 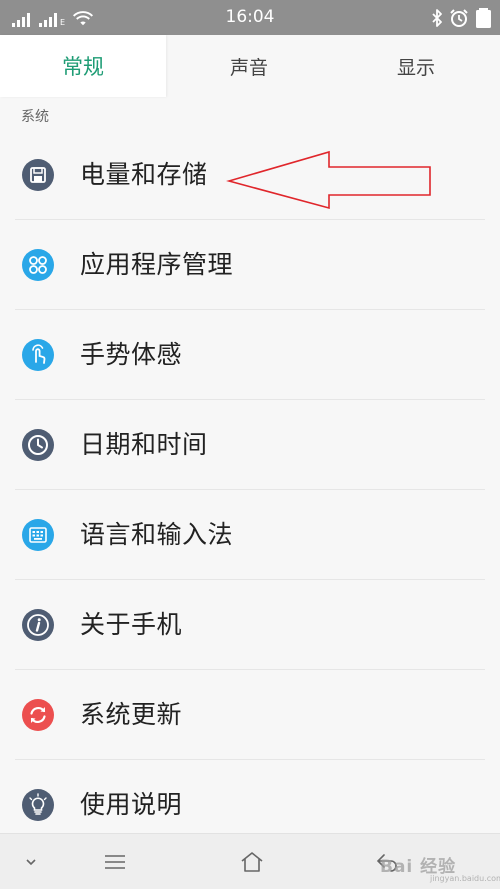 I want to click on status-left: E, so click(x=53, y=18).